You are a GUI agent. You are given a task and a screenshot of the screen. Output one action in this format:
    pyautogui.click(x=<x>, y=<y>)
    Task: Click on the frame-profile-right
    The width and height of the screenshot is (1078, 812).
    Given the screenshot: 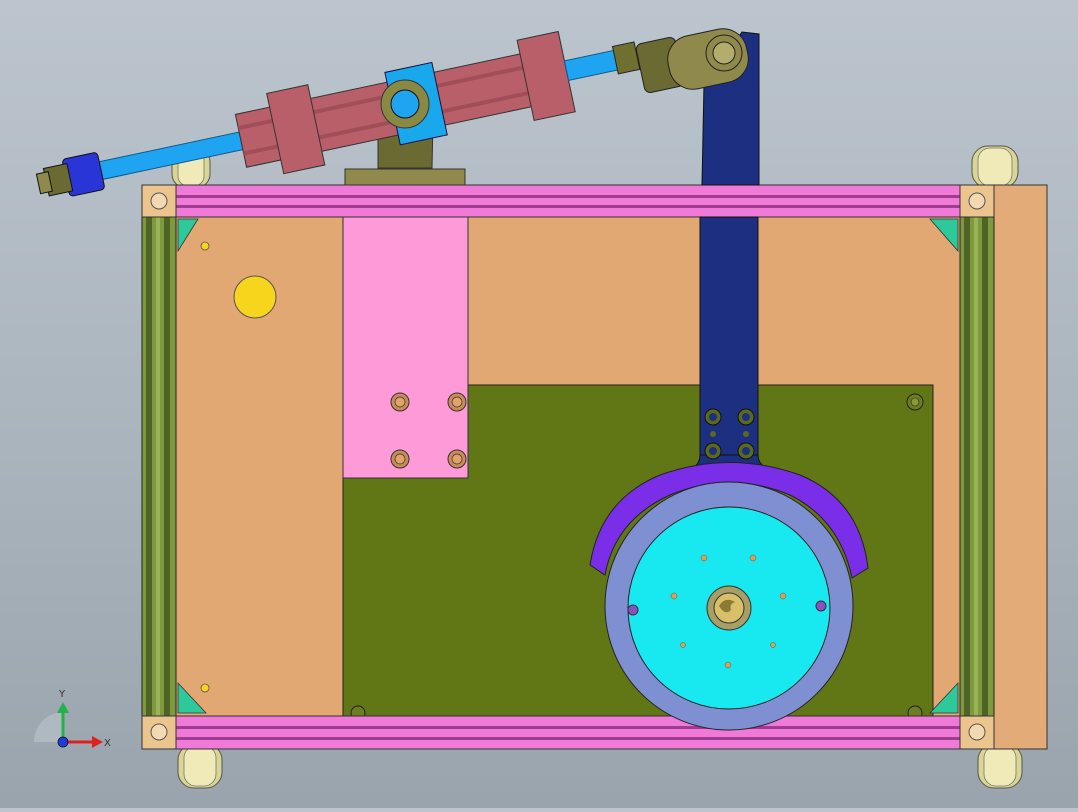 What is the action you would take?
    pyautogui.click(x=977, y=467)
    